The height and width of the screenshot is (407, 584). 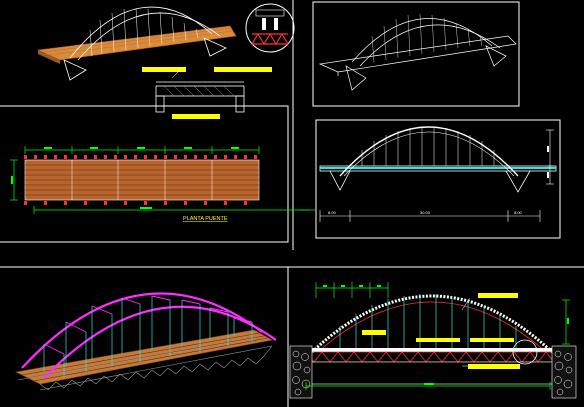 What do you see at coordinates (205, 219) in the screenshot?
I see `plan-title: PLANTA PUENTE` at bounding box center [205, 219].